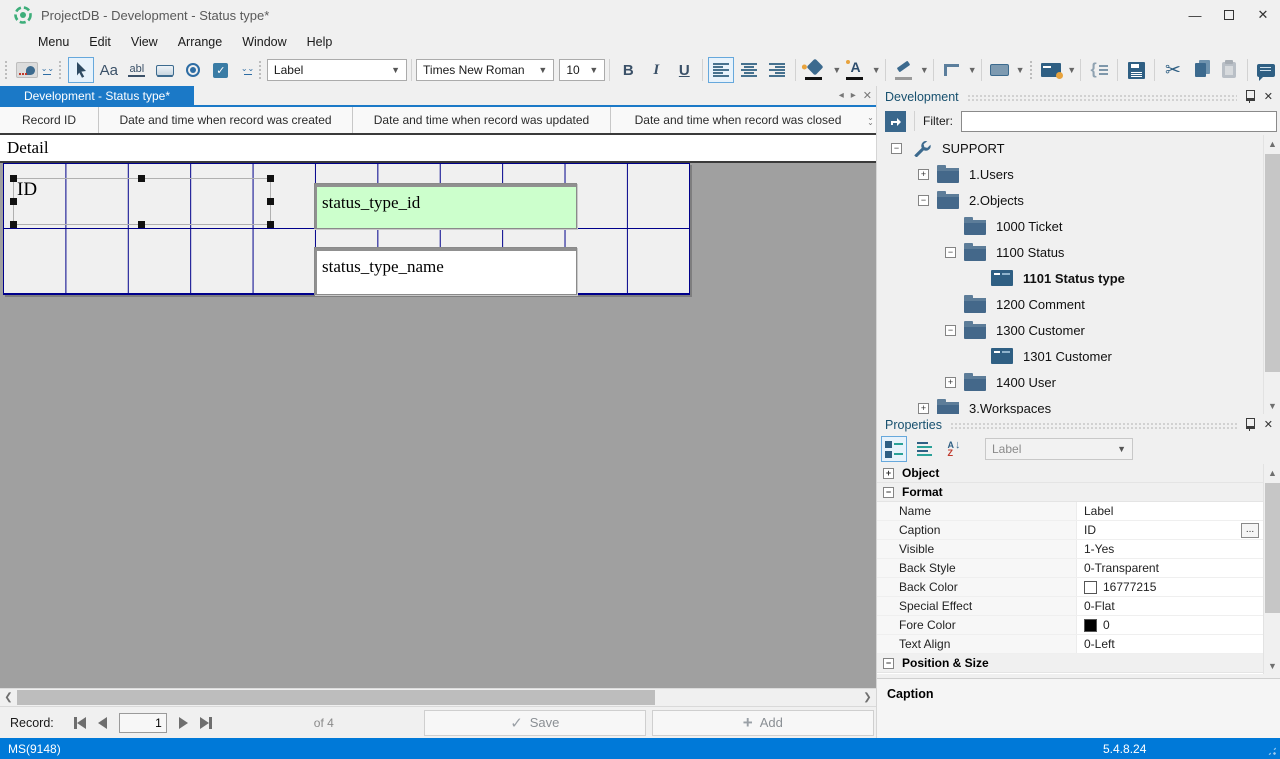 This screenshot has width=1280, height=759. Describe the element at coordinates (183, 722) in the screenshot. I see `next-record-button` at that location.